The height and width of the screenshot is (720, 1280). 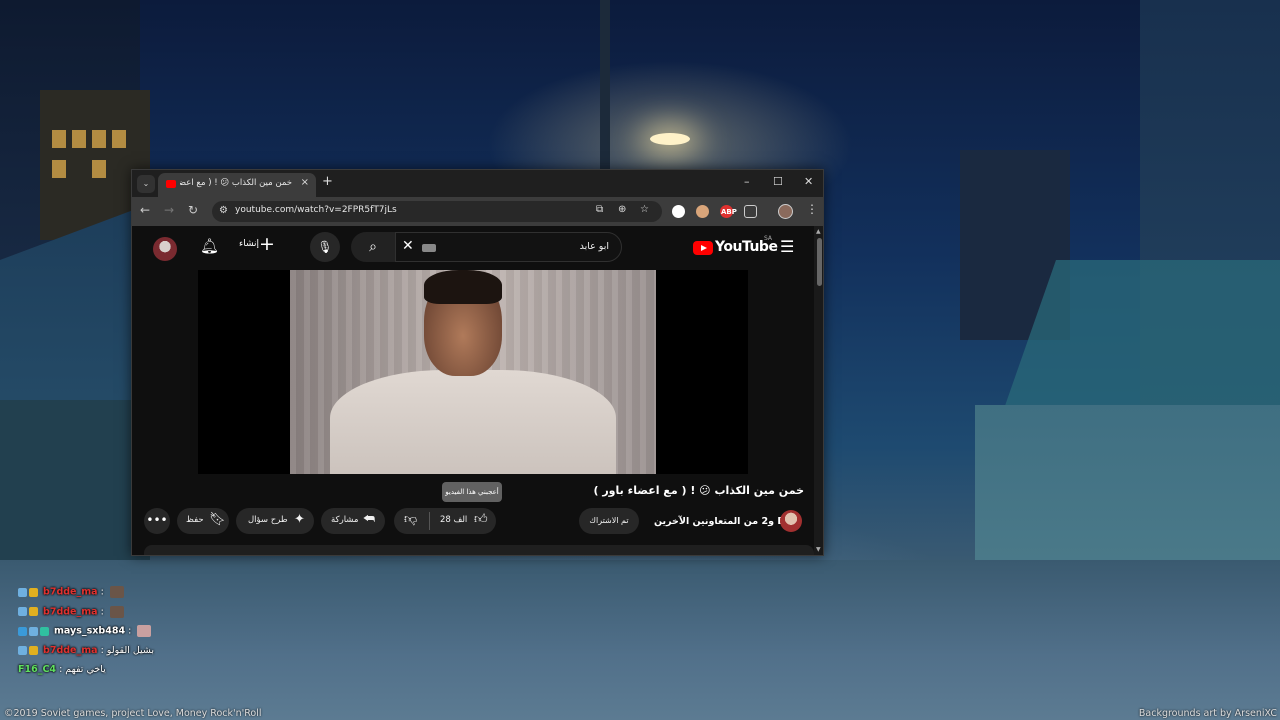 I want to click on address-bar: ⚙ youtube.com/watch?v=2FPR5fT7jLs ⧉ ⊕ ☆, so click(x=437, y=211).